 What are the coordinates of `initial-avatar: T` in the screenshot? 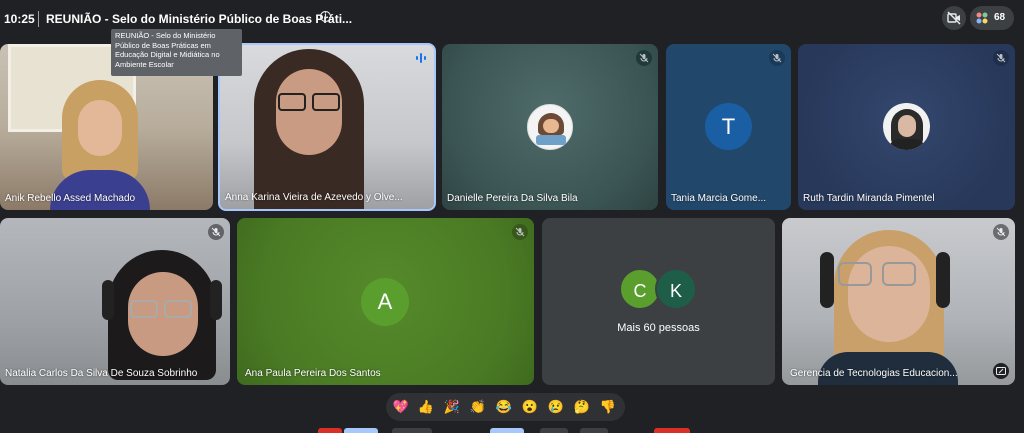 It's located at (728, 126).